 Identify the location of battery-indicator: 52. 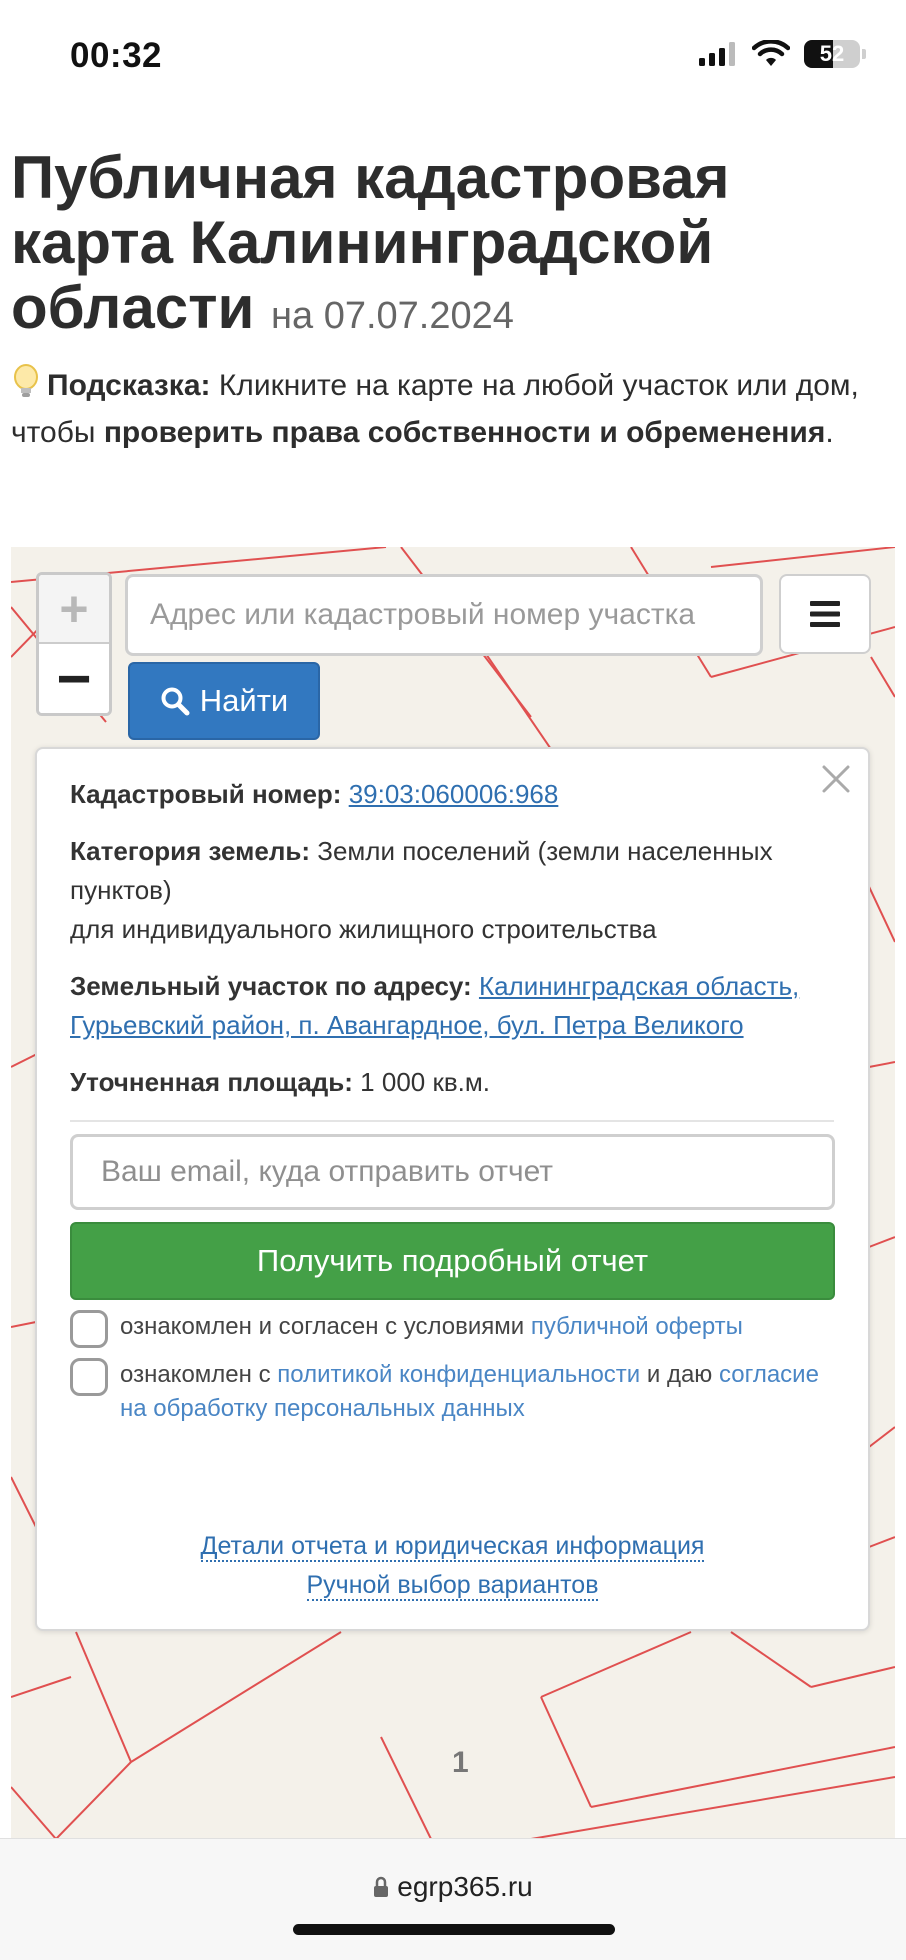
(832, 54).